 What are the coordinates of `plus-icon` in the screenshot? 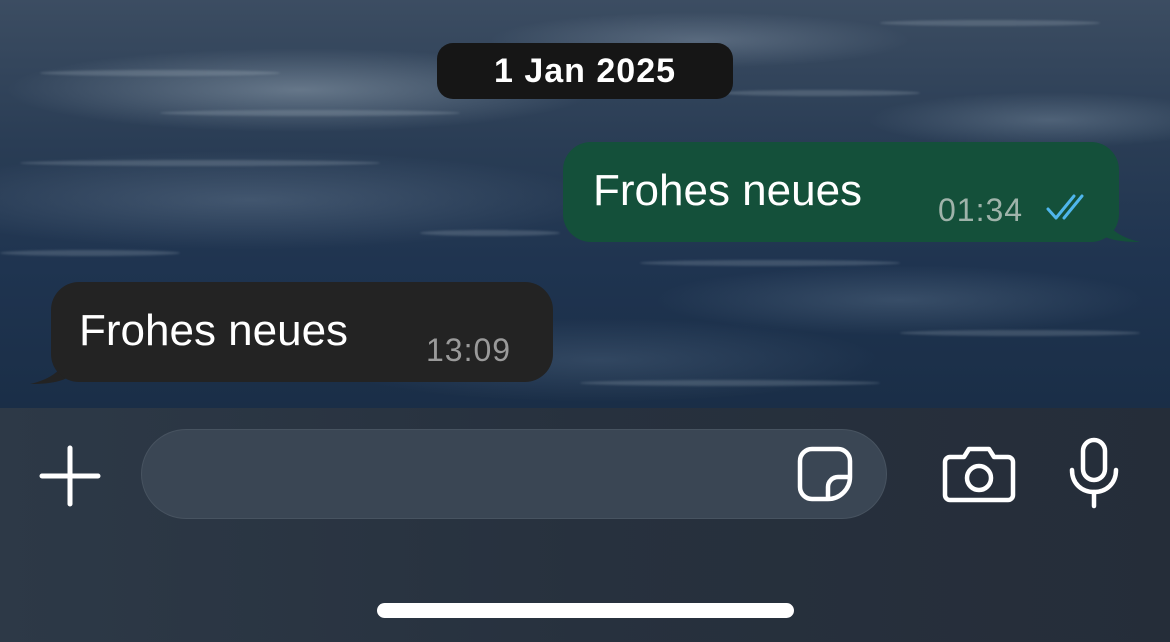 It's located at (70, 476).